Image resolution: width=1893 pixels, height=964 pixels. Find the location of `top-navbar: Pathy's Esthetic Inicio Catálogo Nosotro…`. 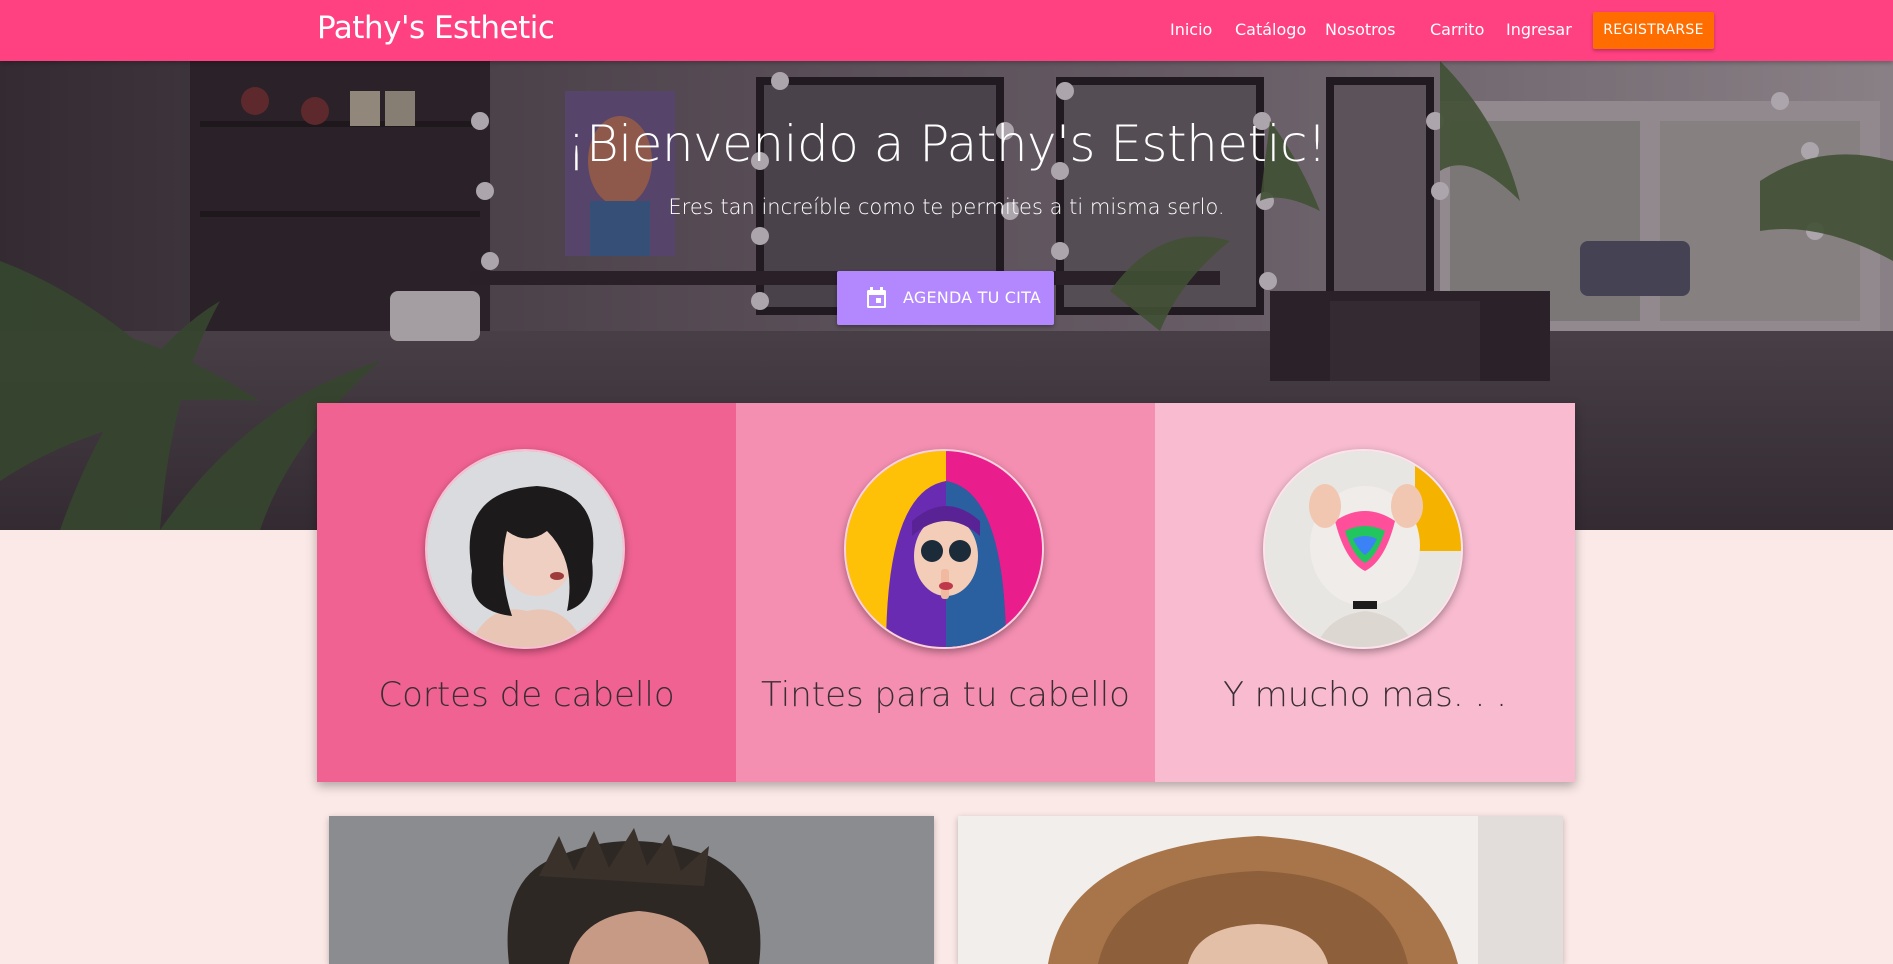

top-navbar: Pathy's Esthetic Inicio Catálogo Nosotro… is located at coordinates (946, 30).